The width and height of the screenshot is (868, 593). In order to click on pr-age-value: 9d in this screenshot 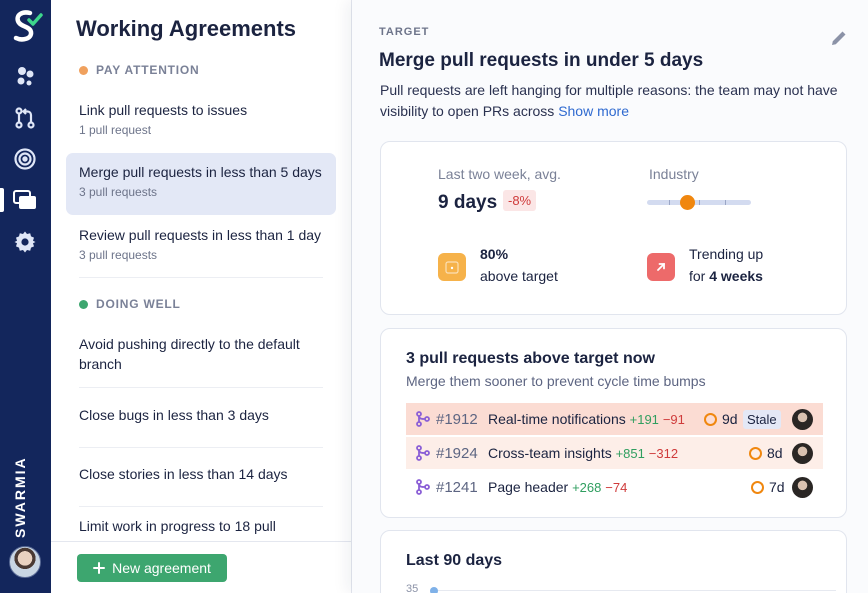, I will do `click(730, 419)`.